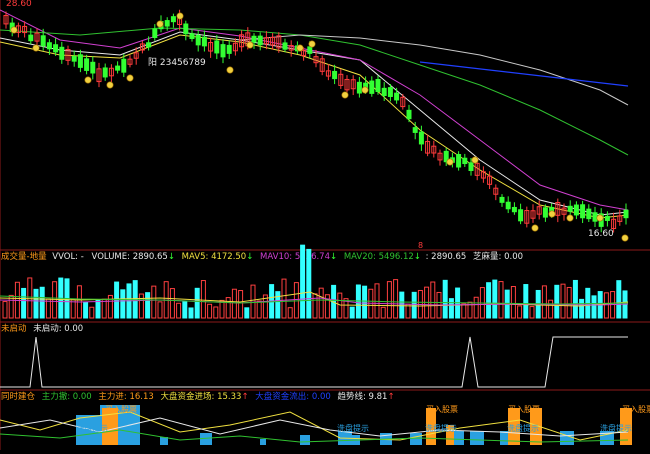 This screenshot has width=650, height=454. What do you see at coordinates (19, 4) in the screenshot?
I see `price-high-label: 28.60` at bounding box center [19, 4].